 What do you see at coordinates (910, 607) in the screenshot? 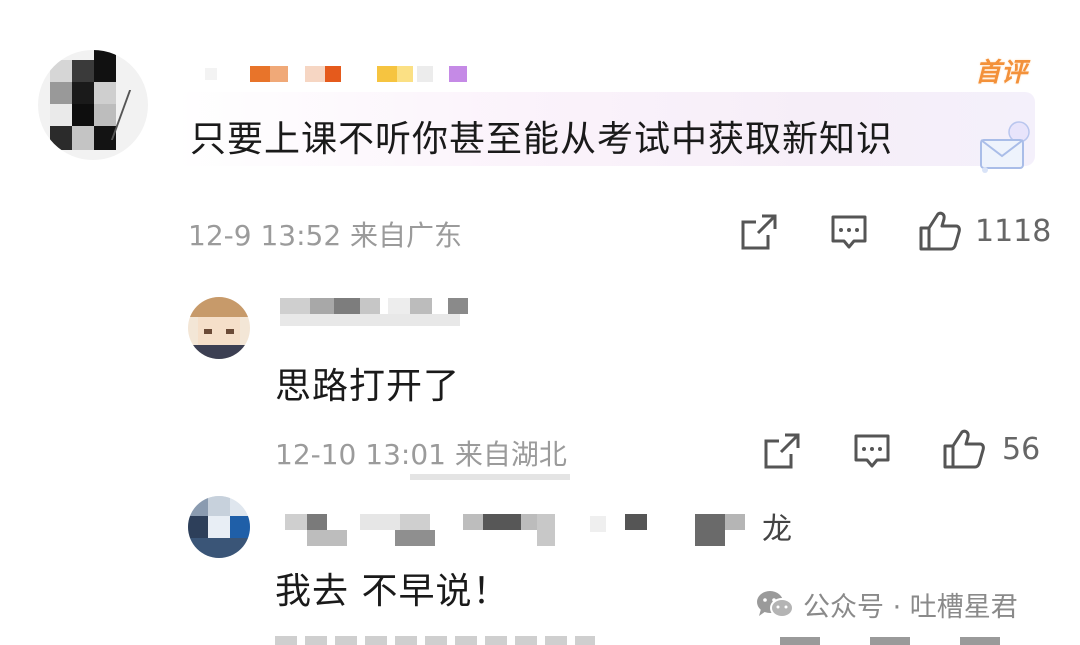
I see `watermark-text: 公众号 · 吐槽星君` at bounding box center [910, 607].